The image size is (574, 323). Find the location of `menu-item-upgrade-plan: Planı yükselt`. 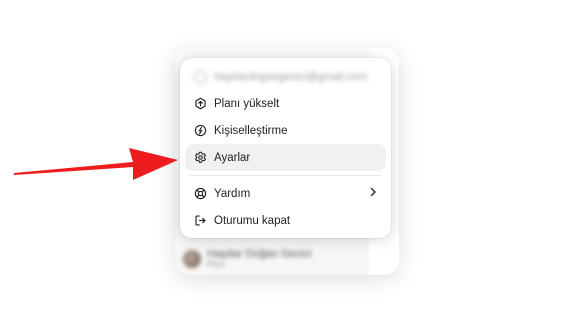

menu-item-upgrade-plan: Planı yükselt is located at coordinates (285, 103).